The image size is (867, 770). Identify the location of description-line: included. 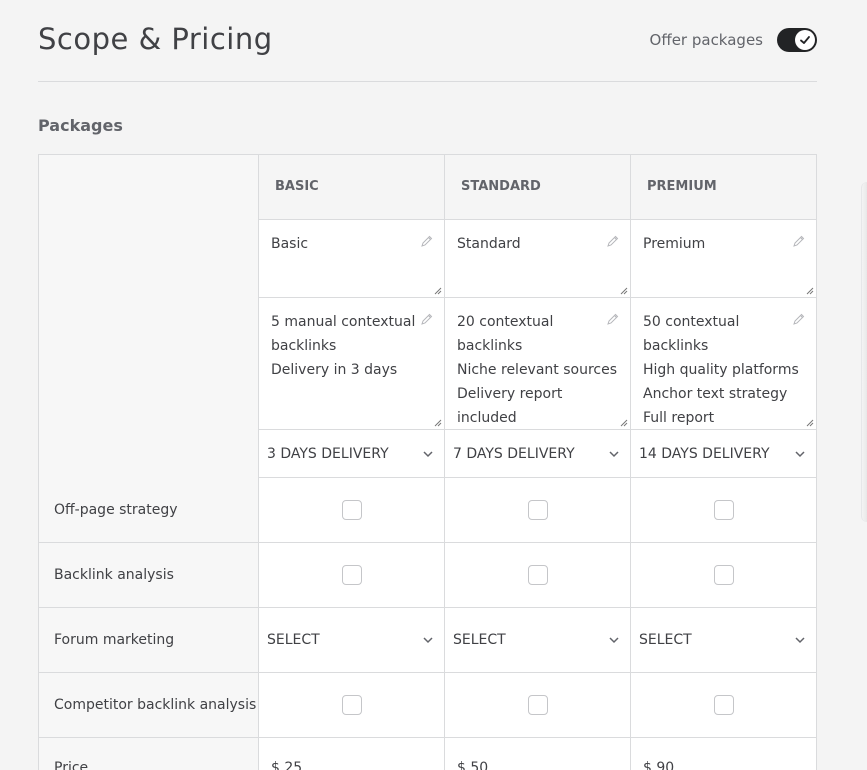
(487, 418).